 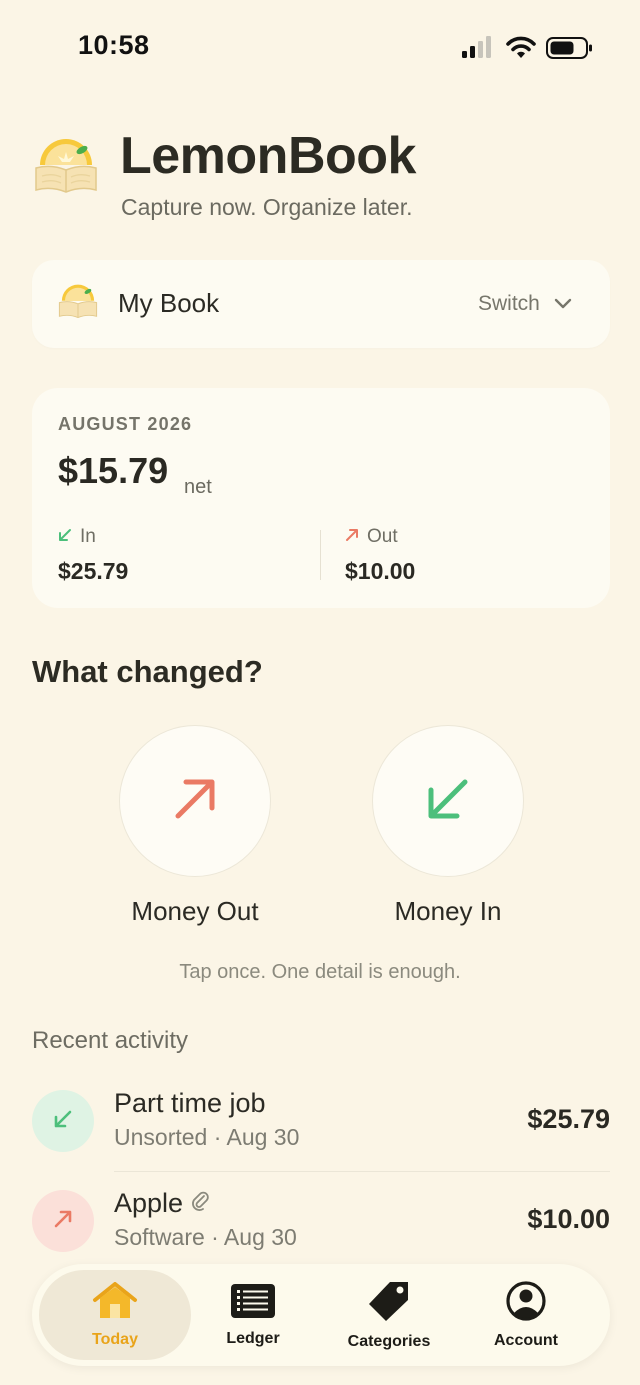 What do you see at coordinates (389, 1341) in the screenshot?
I see `tab-categories-label: Categories` at bounding box center [389, 1341].